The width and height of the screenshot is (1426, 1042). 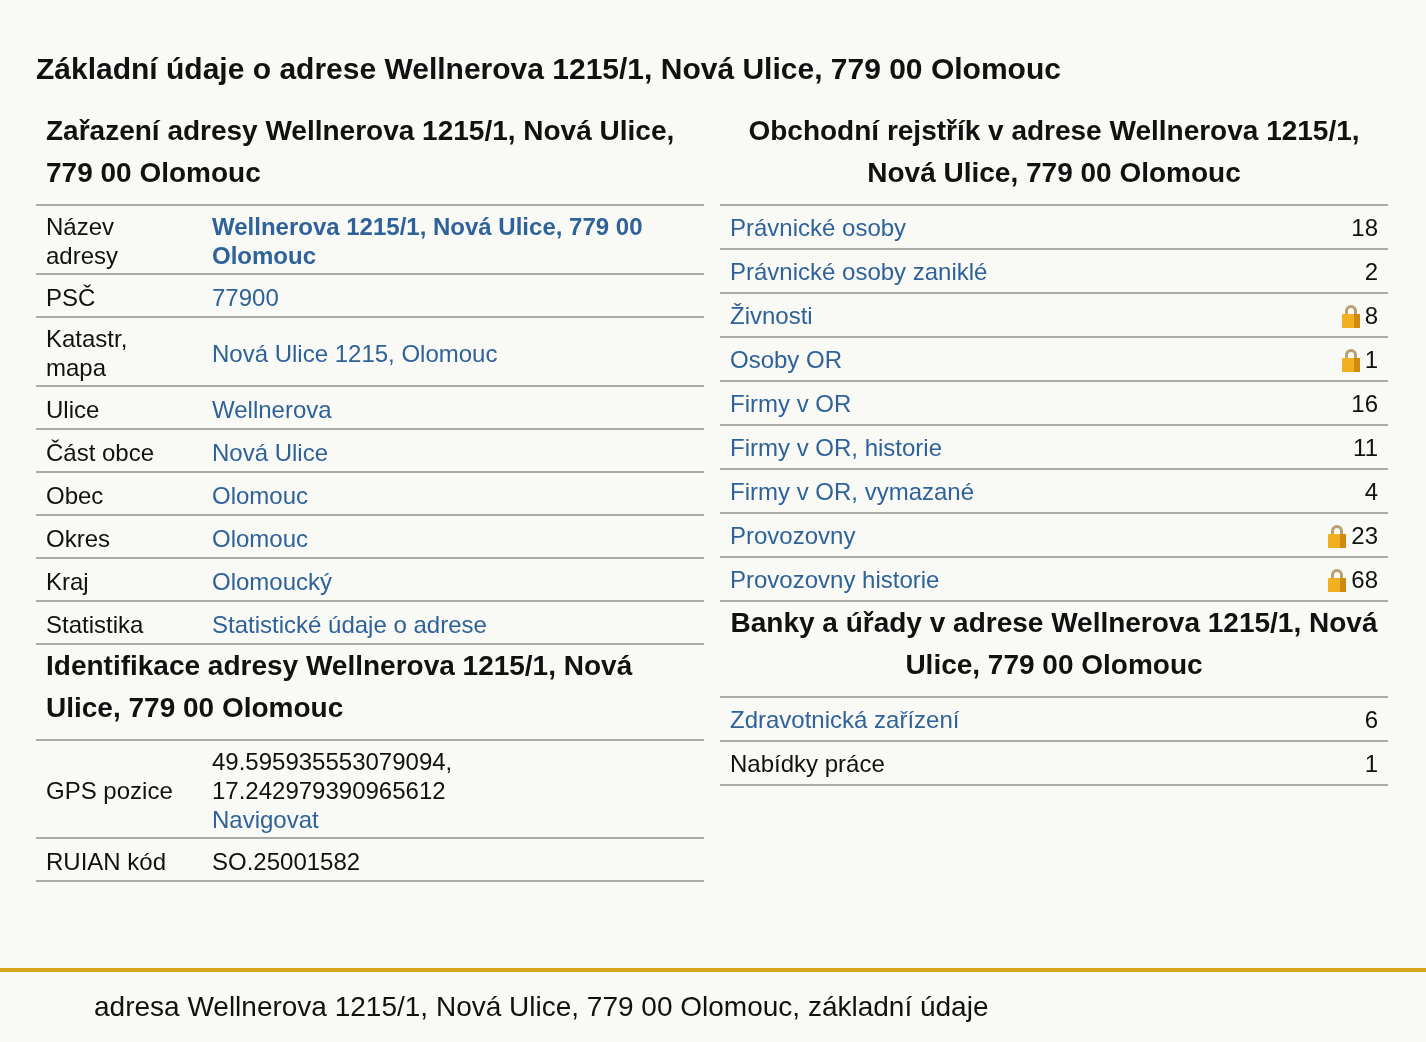 I want to click on row-label: GPS pozice, so click(x=110, y=790).